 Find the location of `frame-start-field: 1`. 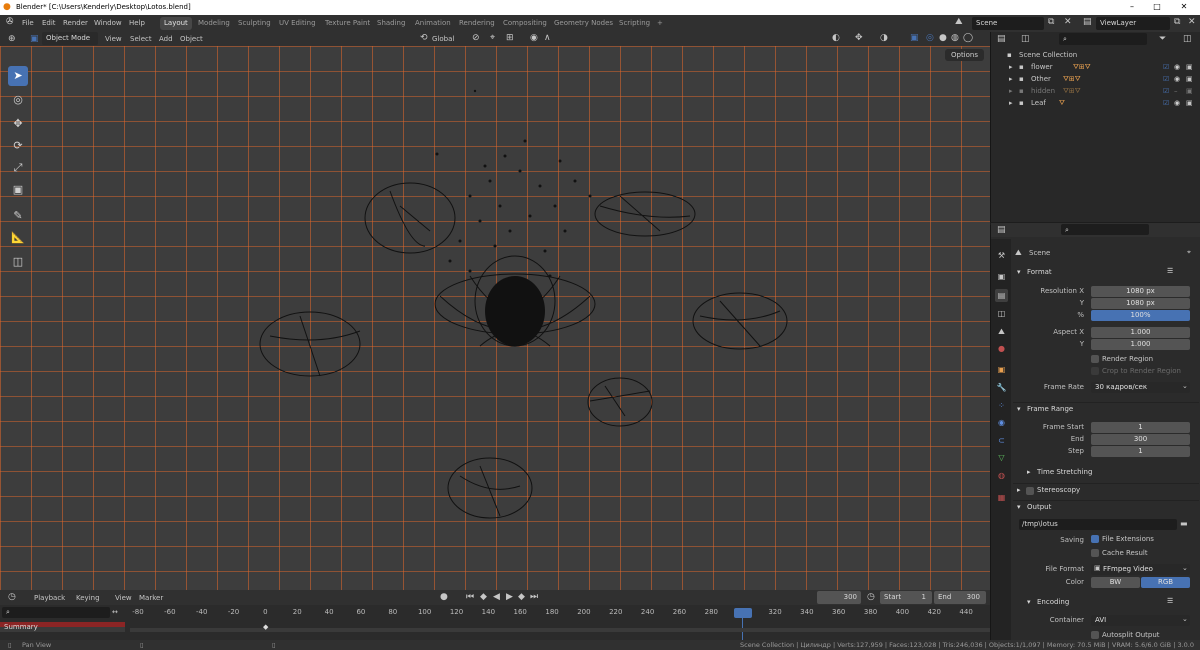

frame-start-field: 1 is located at coordinates (1140, 427).